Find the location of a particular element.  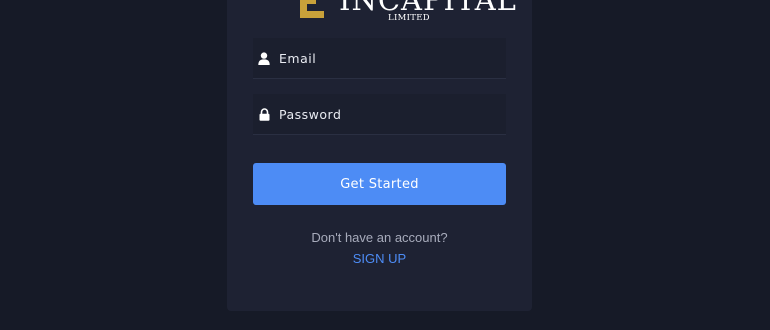

no-account-prompt: Don't have an account? is located at coordinates (379, 237).